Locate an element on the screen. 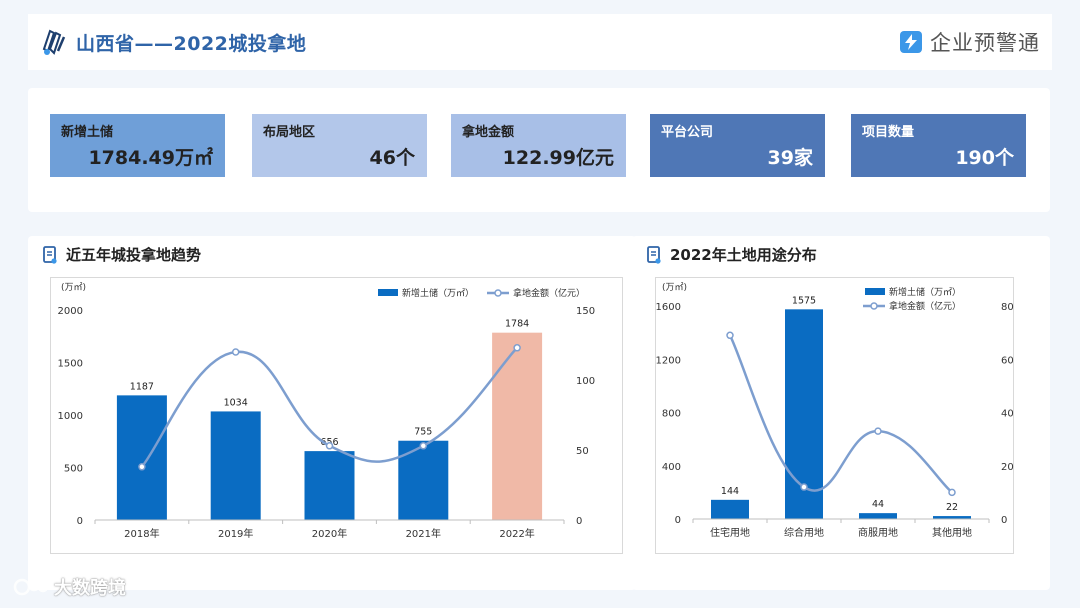 The image size is (1080, 608). kpi-card-land-reserve: 新增土储 1784.49万㎡ is located at coordinates (137, 145).